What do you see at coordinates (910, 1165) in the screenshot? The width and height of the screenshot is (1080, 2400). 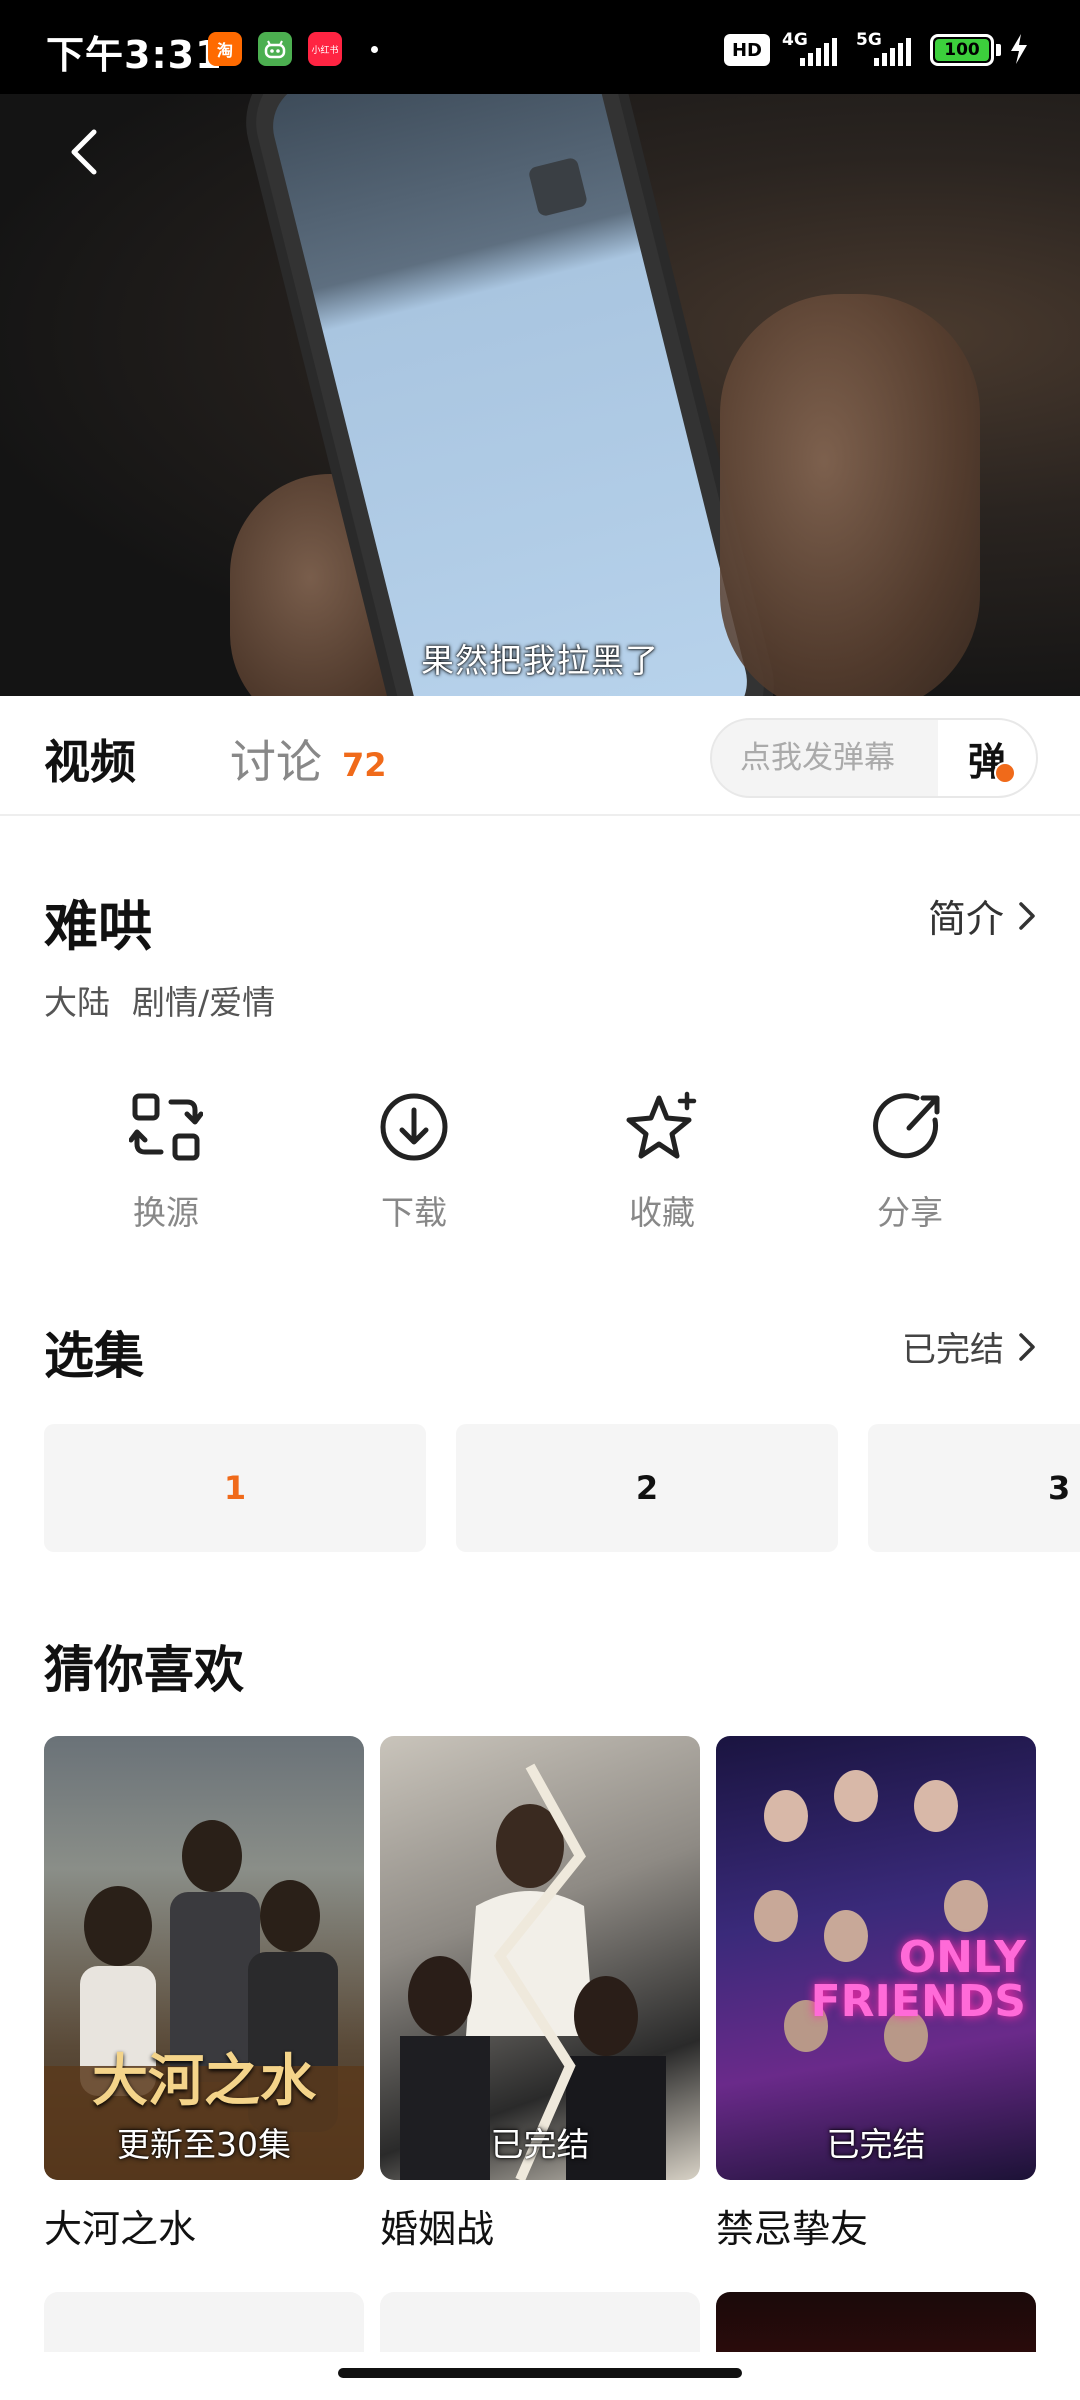 I see `share-button: 分享` at bounding box center [910, 1165].